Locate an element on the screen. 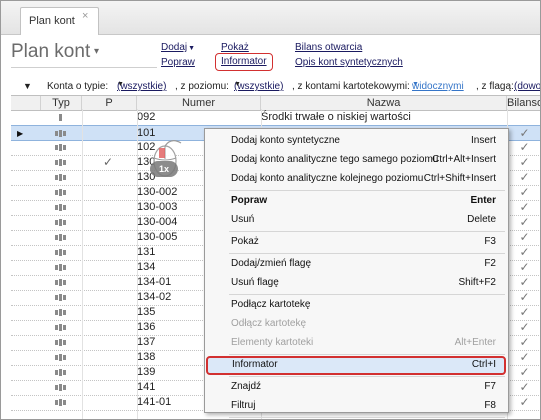 The width and height of the screenshot is (541, 420). menu-item-5: Usuń Delete is located at coordinates (356, 220).